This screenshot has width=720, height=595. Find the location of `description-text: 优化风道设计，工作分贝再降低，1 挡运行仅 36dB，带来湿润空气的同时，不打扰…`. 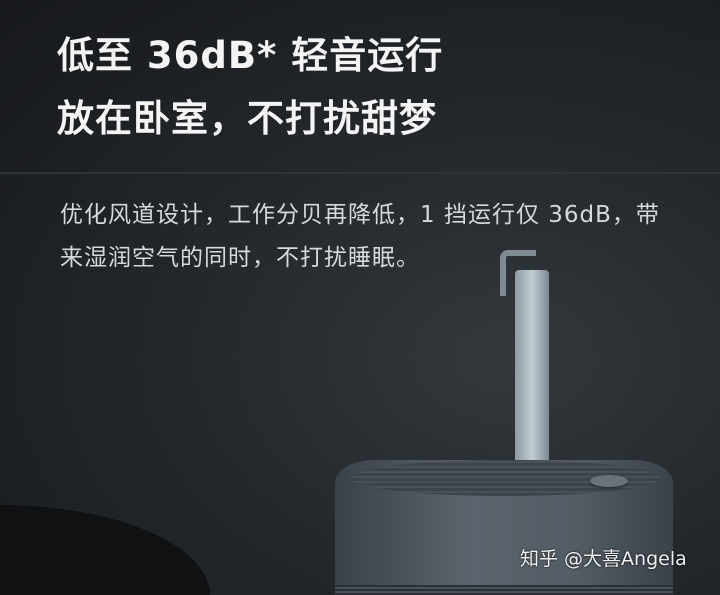

description-text: 优化风道设计，工作分贝再降低，1 挡运行仅 36dB，带来湿润空气的同时，不打扰… is located at coordinates (360, 236).